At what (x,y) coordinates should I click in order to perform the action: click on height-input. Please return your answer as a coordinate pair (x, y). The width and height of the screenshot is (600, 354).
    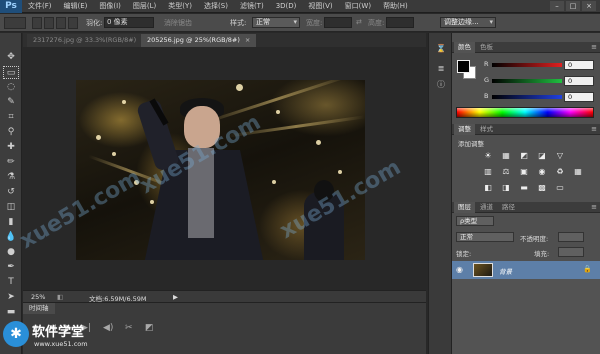
    Looking at the image, I should click on (400, 22).